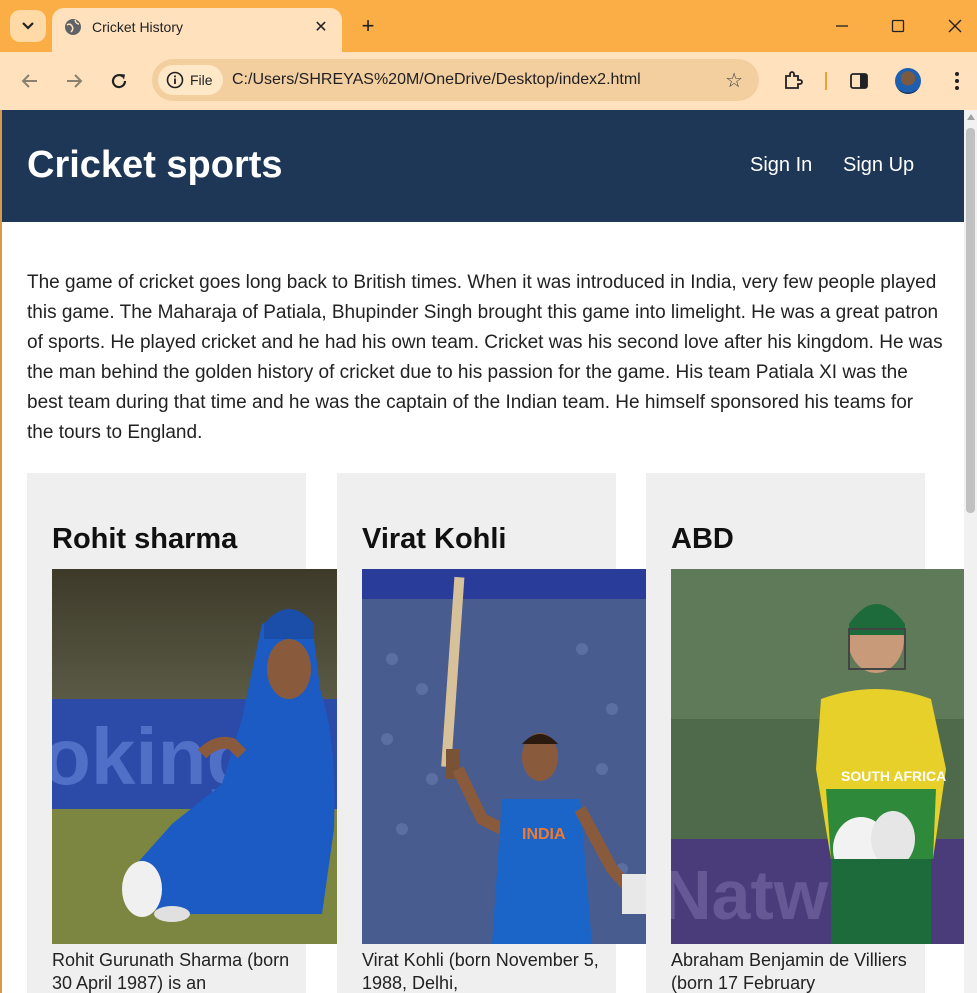 The height and width of the screenshot is (993, 977). Describe the element at coordinates (702, 539) in the screenshot. I see `card-title: ABD` at that location.